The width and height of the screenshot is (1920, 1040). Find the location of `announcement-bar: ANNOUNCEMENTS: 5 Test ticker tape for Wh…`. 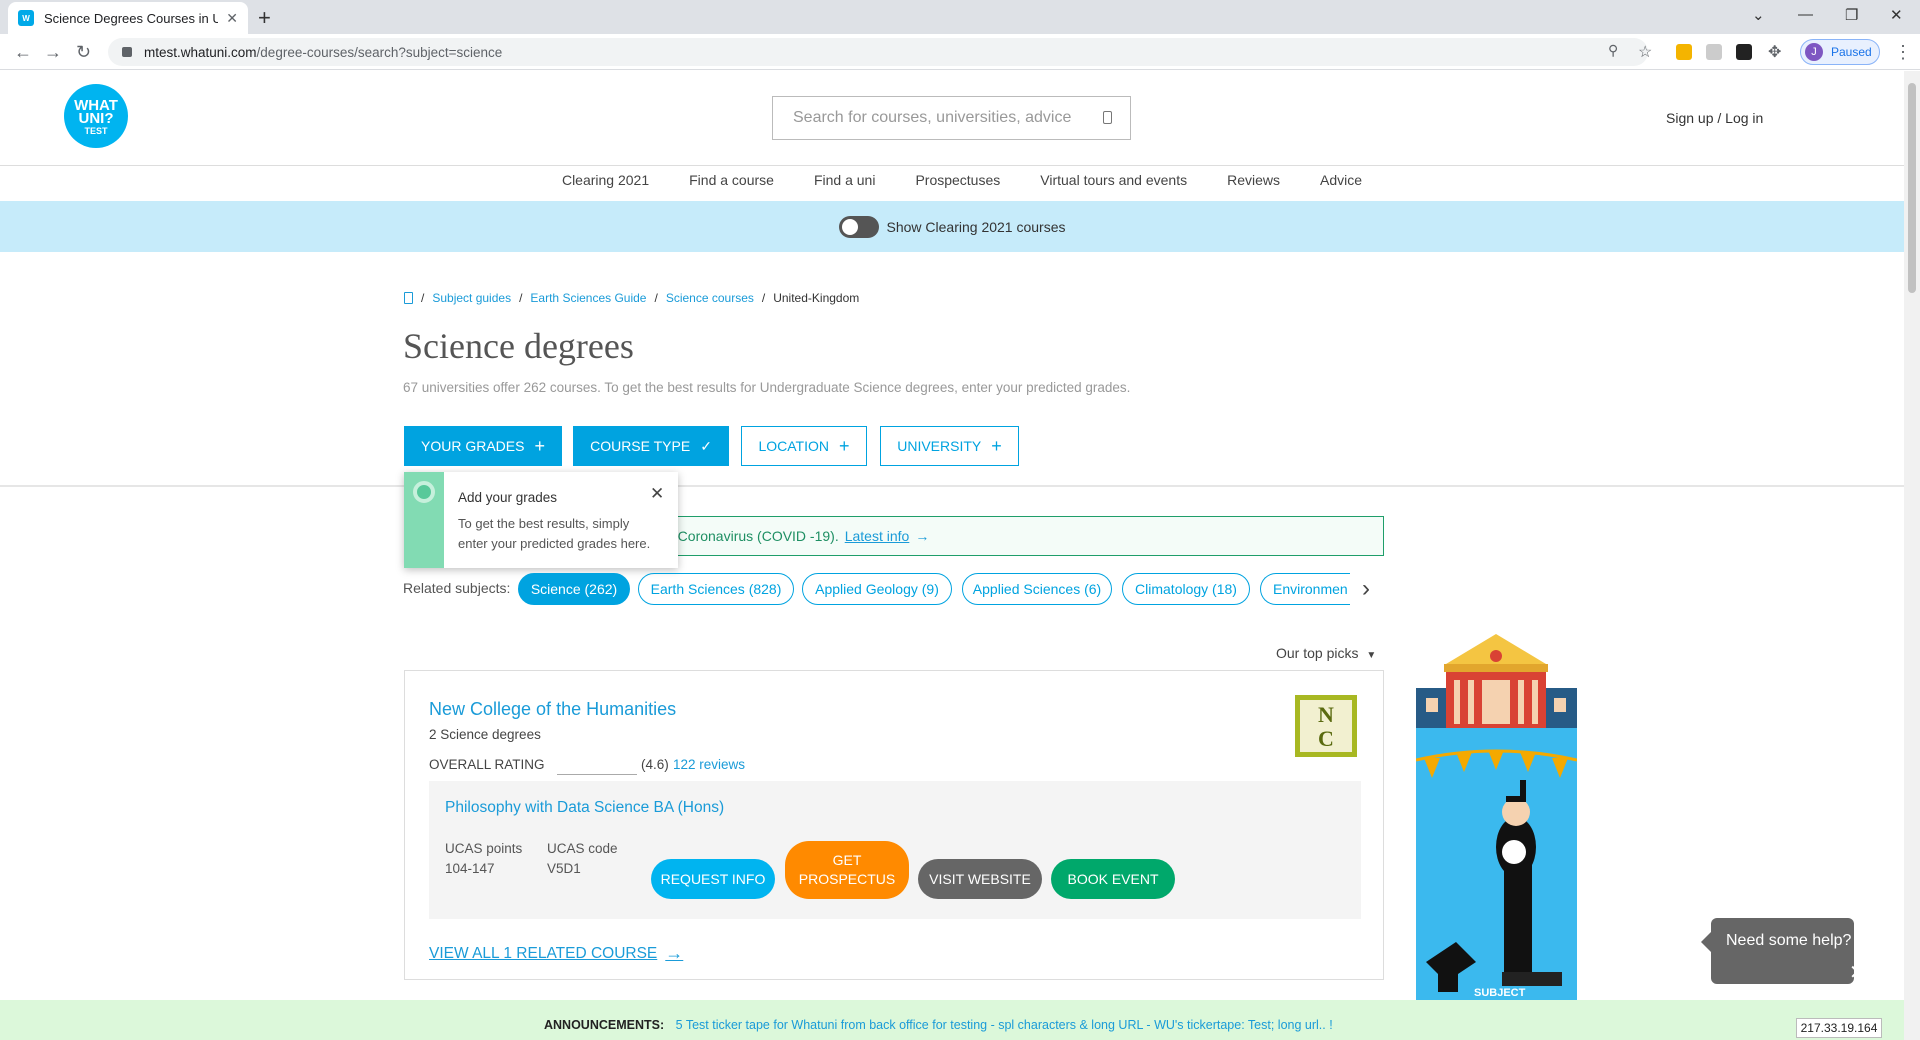

announcement-bar: ANNOUNCEMENTS: 5 Test ticker tape for Wh… is located at coordinates (952, 1020).